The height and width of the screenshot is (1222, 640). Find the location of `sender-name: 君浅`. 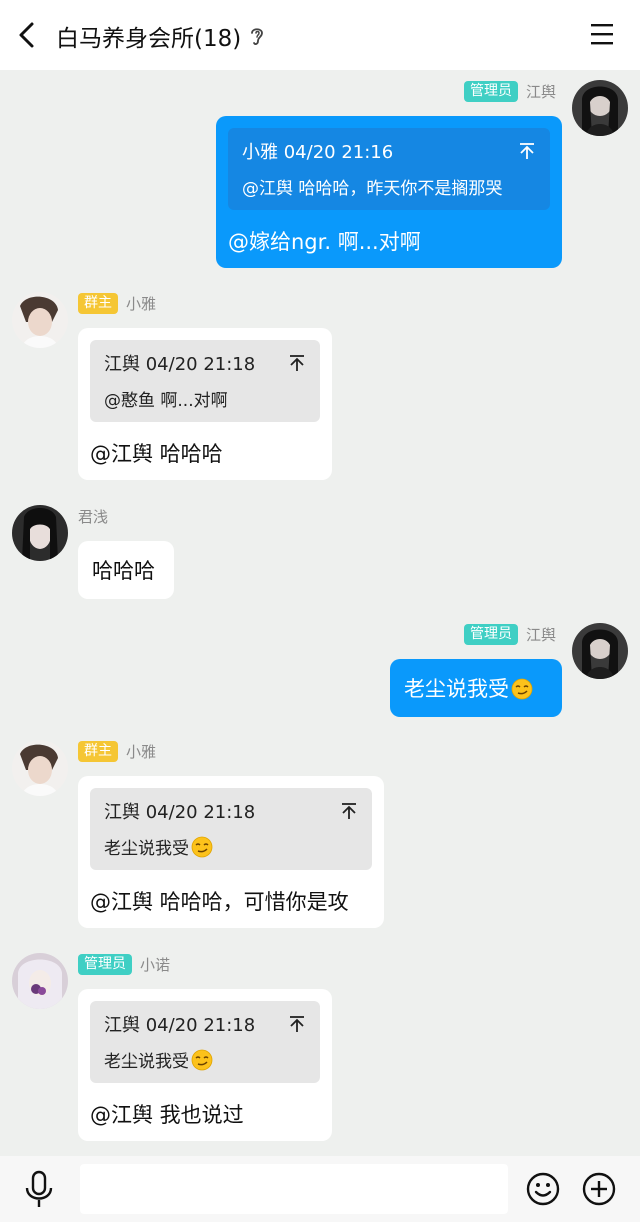

sender-name: 君浅 is located at coordinates (93, 516).